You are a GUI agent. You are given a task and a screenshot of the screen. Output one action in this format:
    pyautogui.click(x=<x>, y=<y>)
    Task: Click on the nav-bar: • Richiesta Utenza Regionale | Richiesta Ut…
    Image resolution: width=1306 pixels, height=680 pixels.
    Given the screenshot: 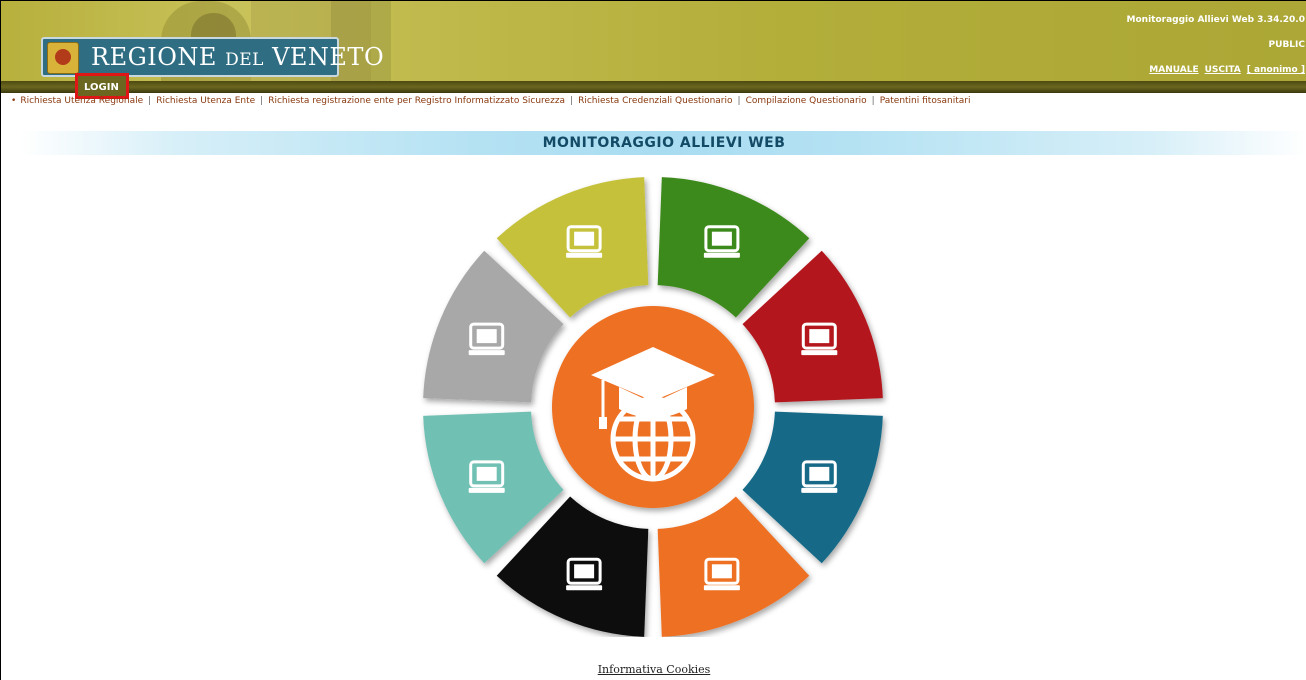 What is the action you would take?
    pyautogui.click(x=491, y=101)
    